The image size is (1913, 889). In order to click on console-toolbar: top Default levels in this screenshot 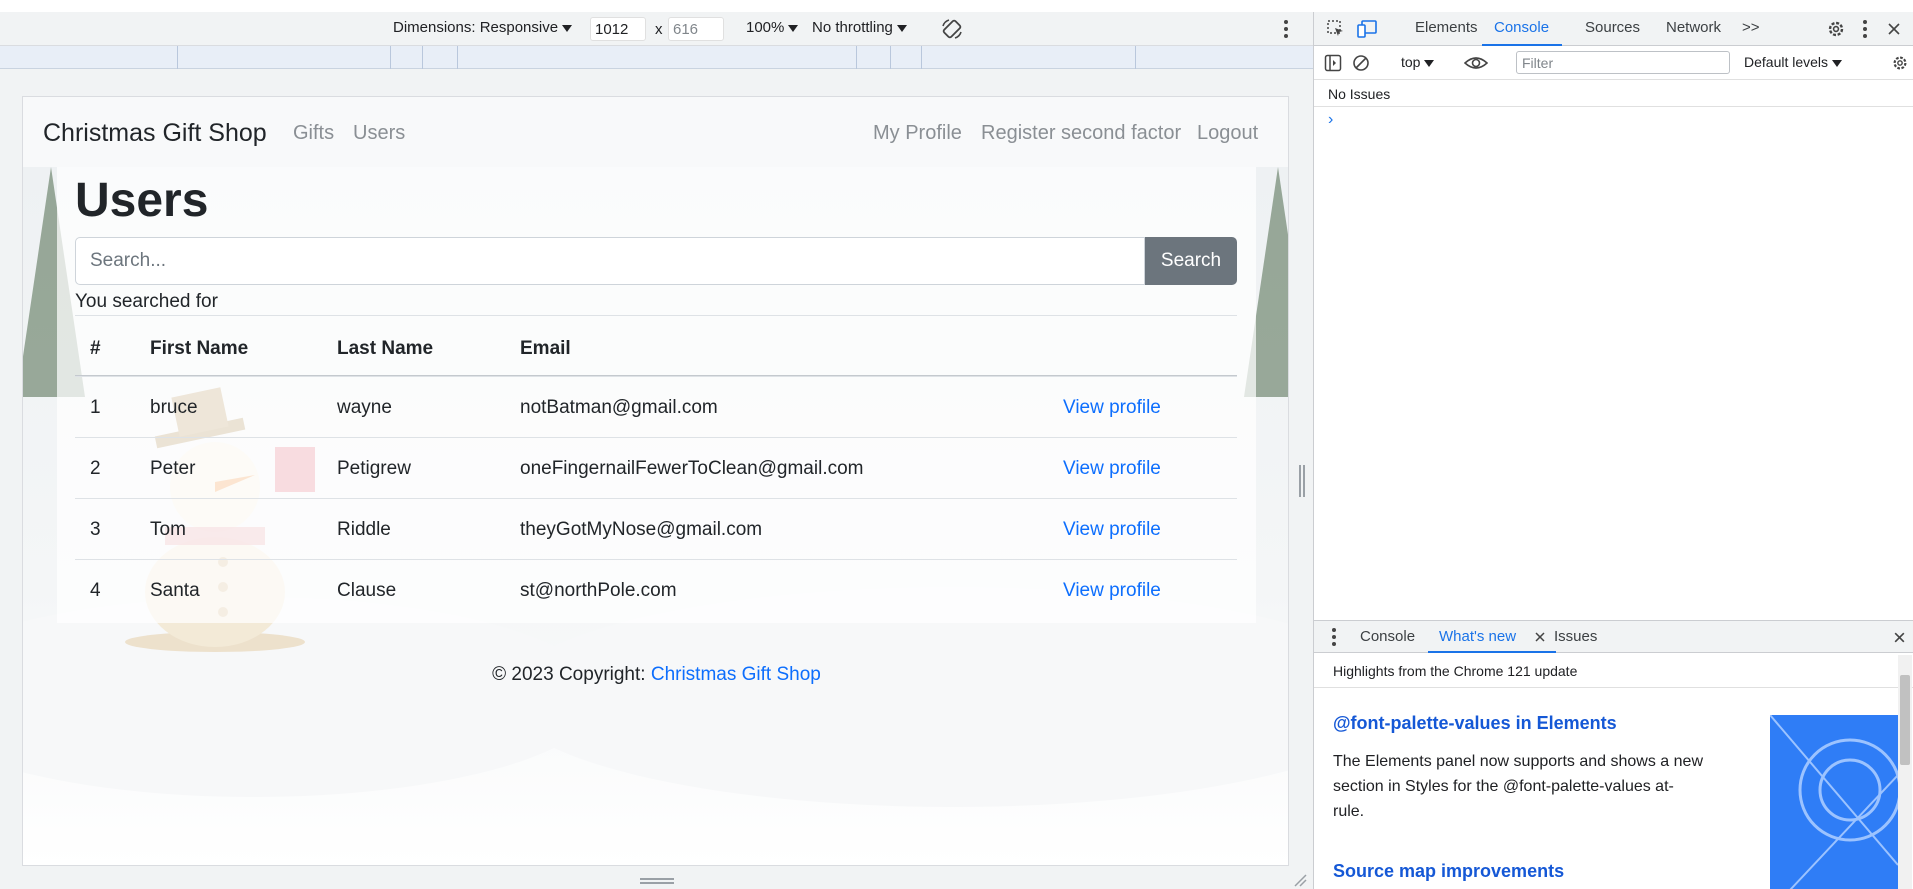, I will do `click(1613, 63)`.